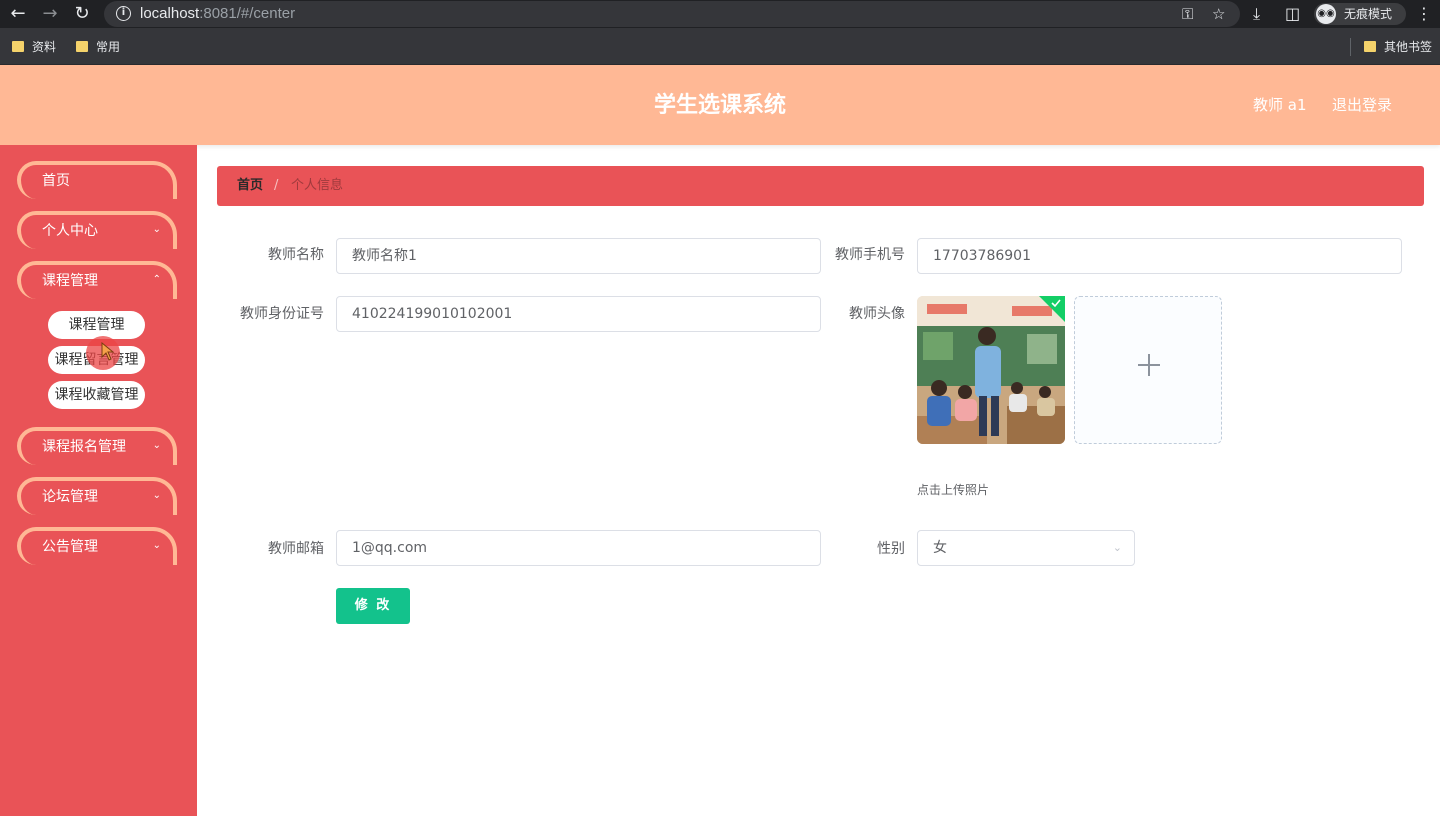 The height and width of the screenshot is (816, 1440). What do you see at coordinates (1159, 256) in the screenshot?
I see `teacher-phone-input: 17703786901` at bounding box center [1159, 256].